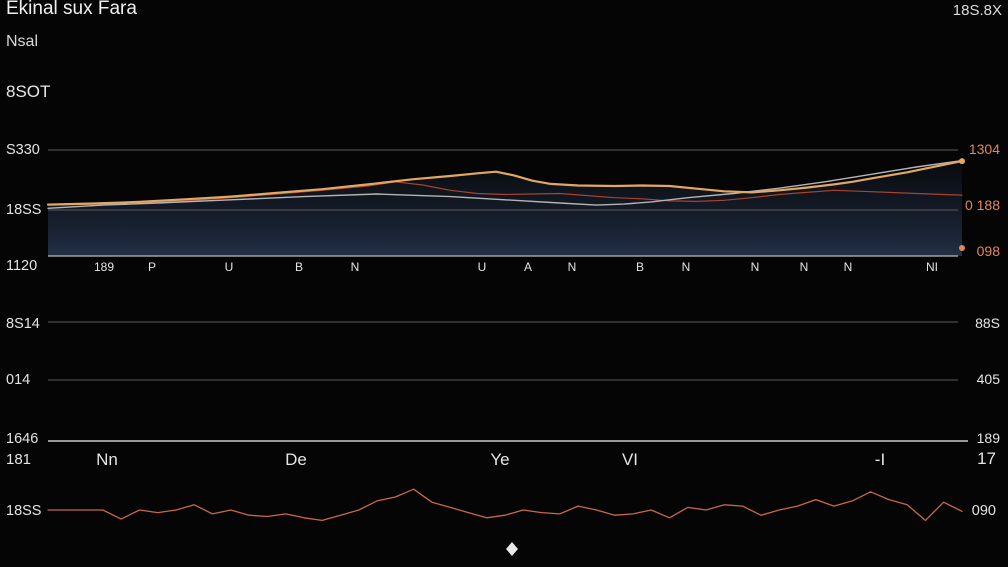 This screenshot has width=1008, height=567. Describe the element at coordinates (22, 439) in the screenshot. I see `y-tick-label-left: 1646` at that location.